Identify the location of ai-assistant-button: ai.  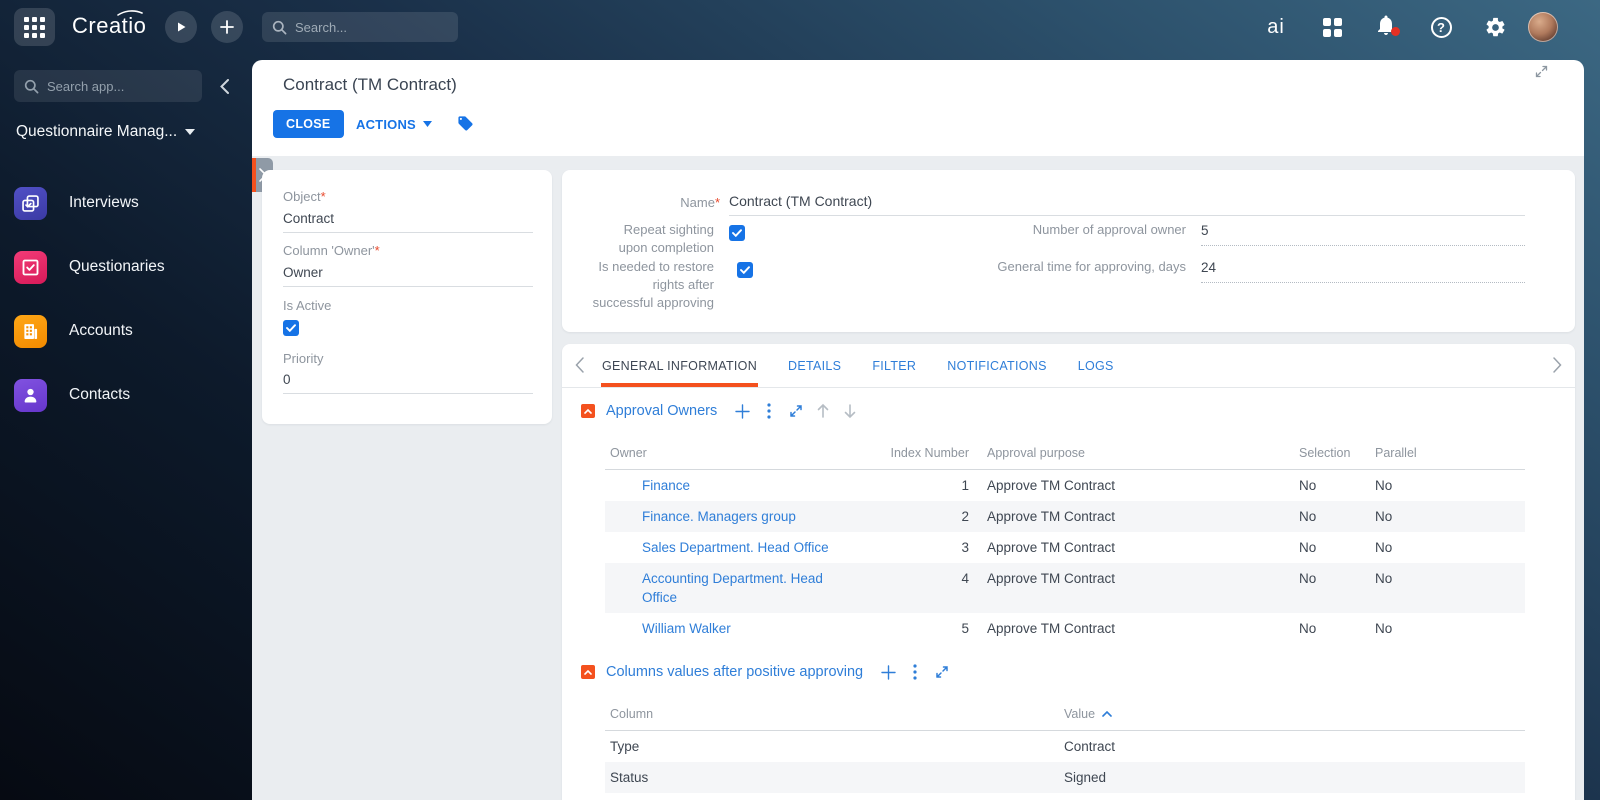
(1276, 27).